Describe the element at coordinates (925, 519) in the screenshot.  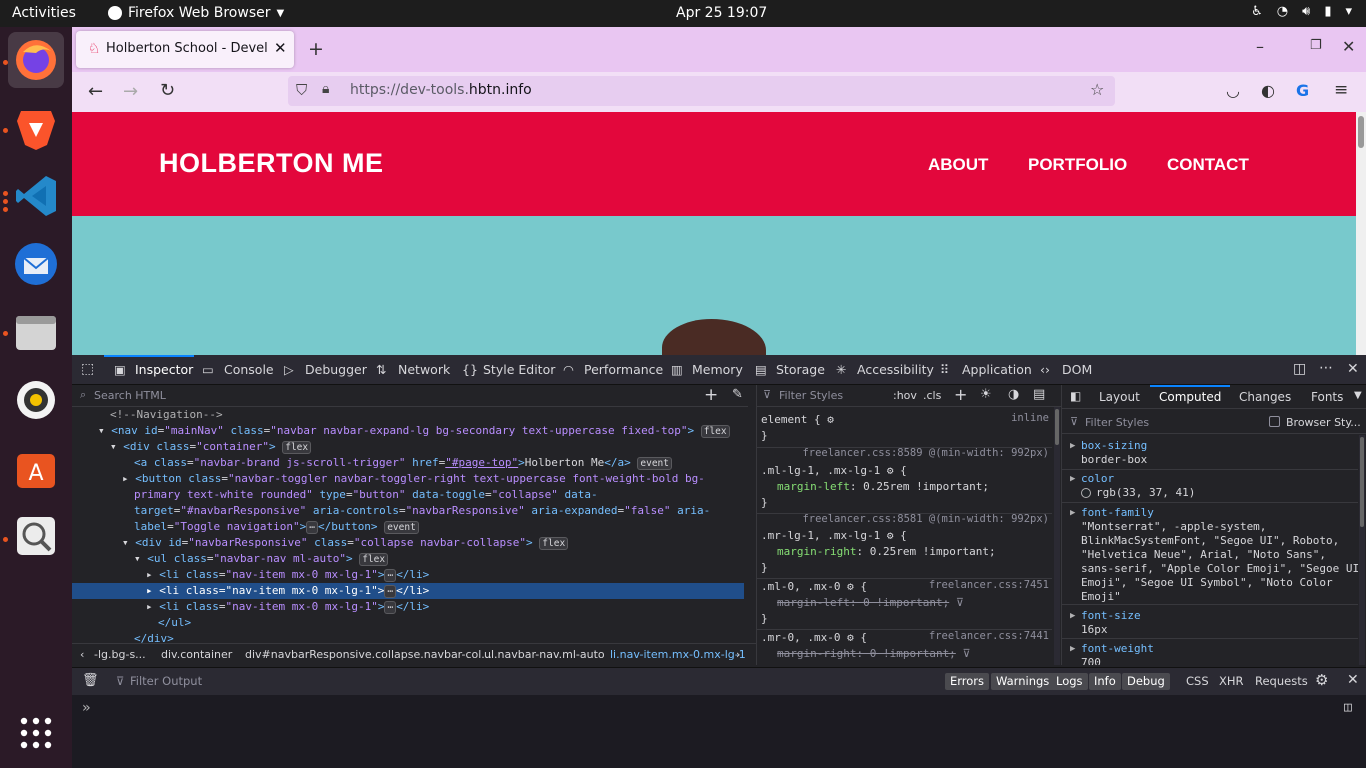
I see `rule-source: freelancer.css:8581 @(min-width: 992px)` at that location.